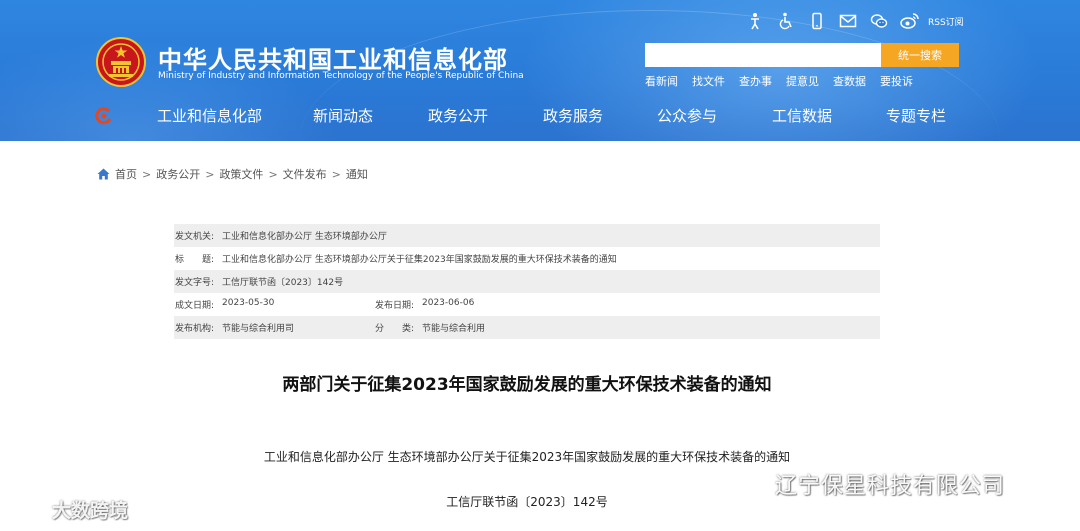  I want to click on breadcrumb-notice: 通知, so click(357, 174).